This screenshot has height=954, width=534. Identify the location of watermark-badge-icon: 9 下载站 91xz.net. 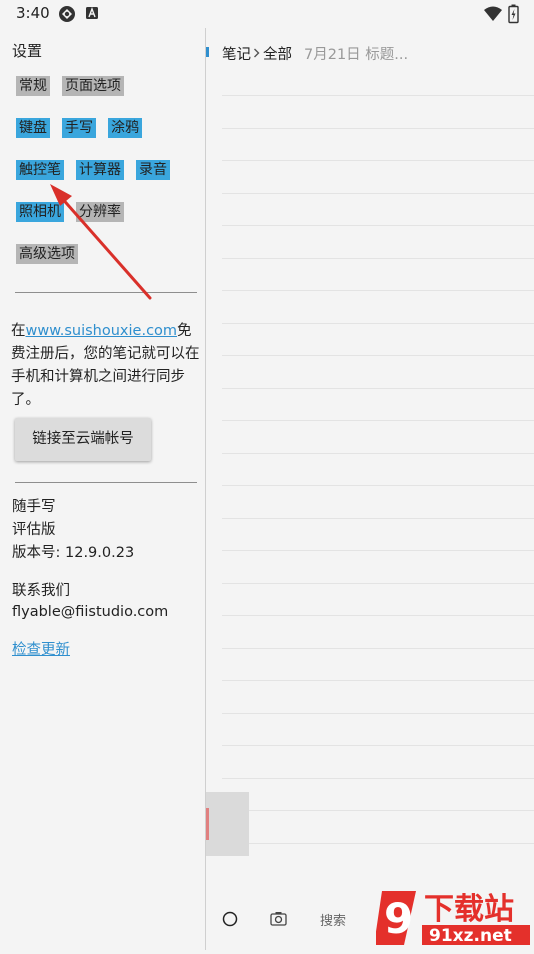
(452, 918).